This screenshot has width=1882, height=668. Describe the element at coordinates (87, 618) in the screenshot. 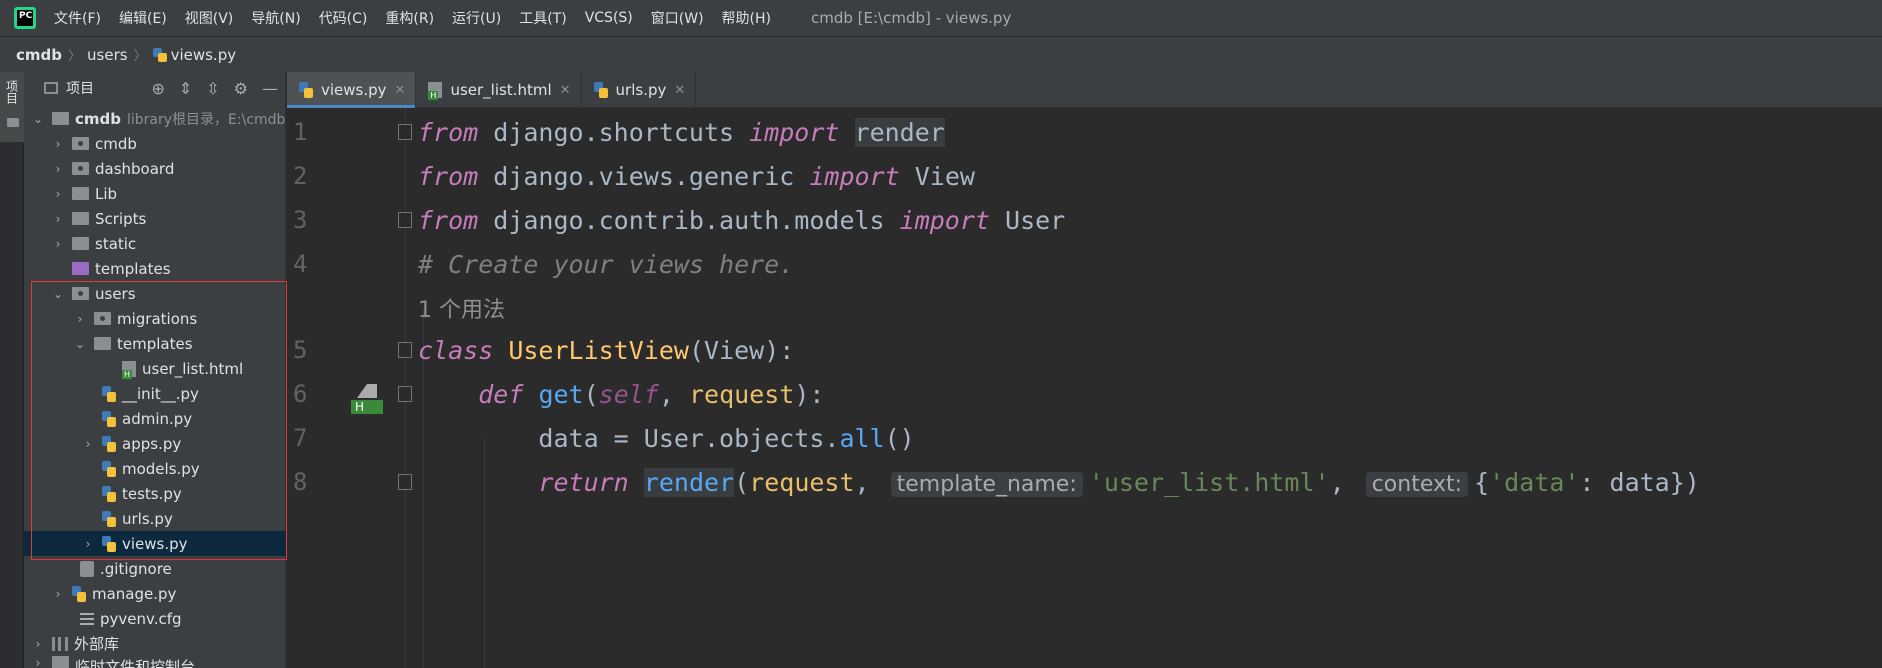

I see `config-file-icon` at that location.